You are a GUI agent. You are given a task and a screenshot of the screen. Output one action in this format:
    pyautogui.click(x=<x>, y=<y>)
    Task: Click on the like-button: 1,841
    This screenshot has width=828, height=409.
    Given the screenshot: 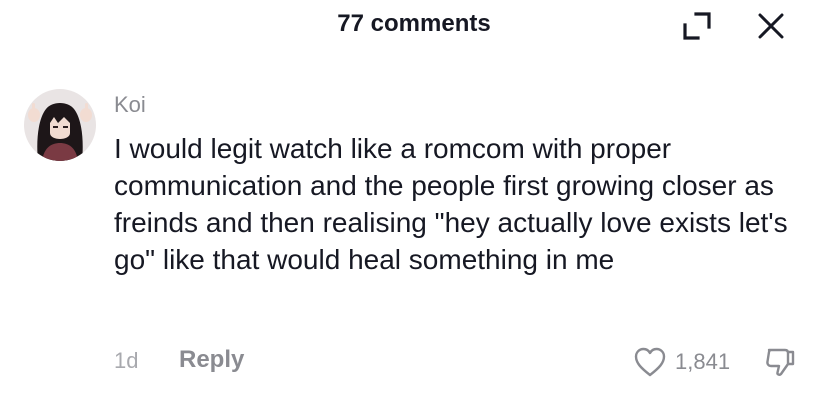 What is the action you would take?
    pyautogui.click(x=681, y=362)
    